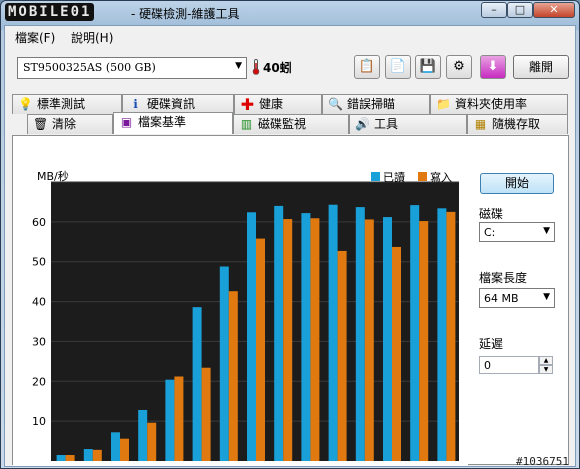 The width and height of the screenshot is (580, 469). I want to click on file-benchmark-icon: ▣, so click(126, 122).